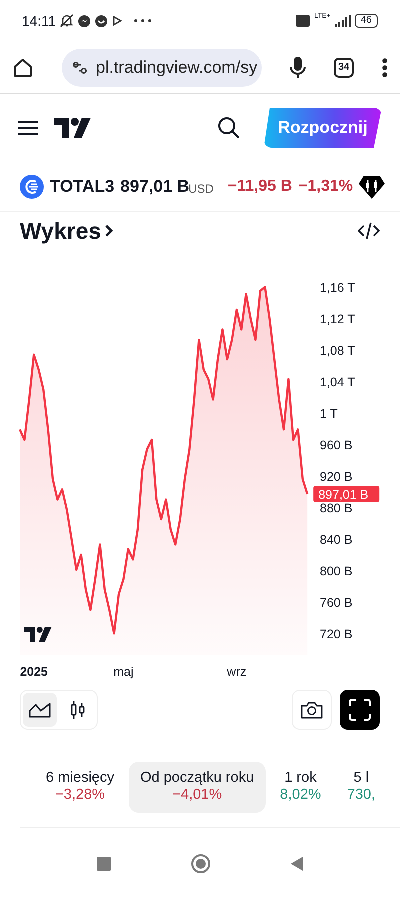 The height and width of the screenshot is (908, 400). I want to click on period-tab: Od początku roku −4,01%, so click(197, 787).